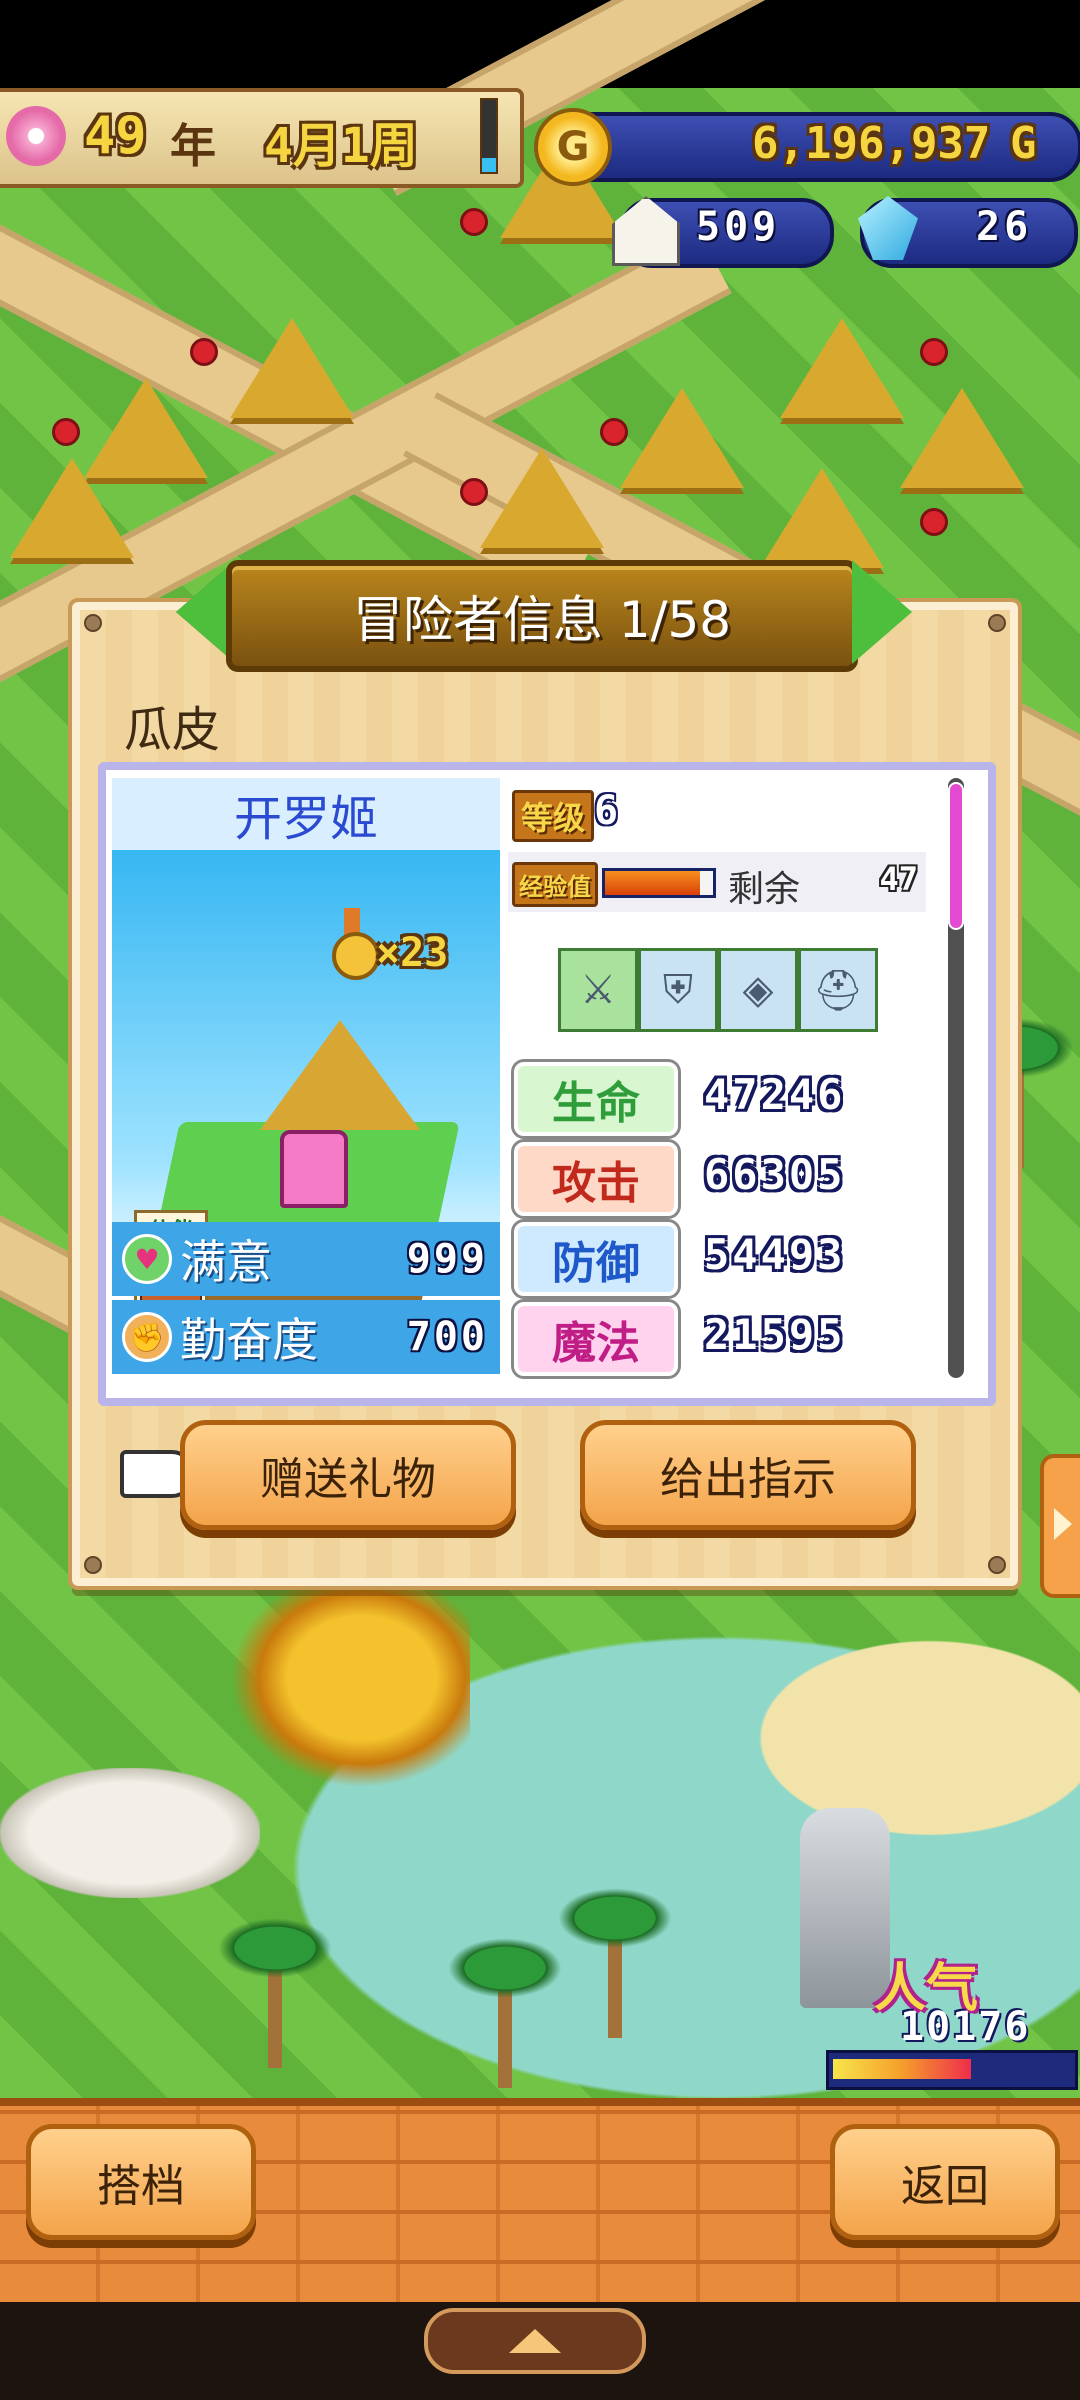 Image resolution: width=1080 pixels, height=2400 pixels. Describe the element at coordinates (555, 884) in the screenshot. I see `exp-label: 经验值` at that location.